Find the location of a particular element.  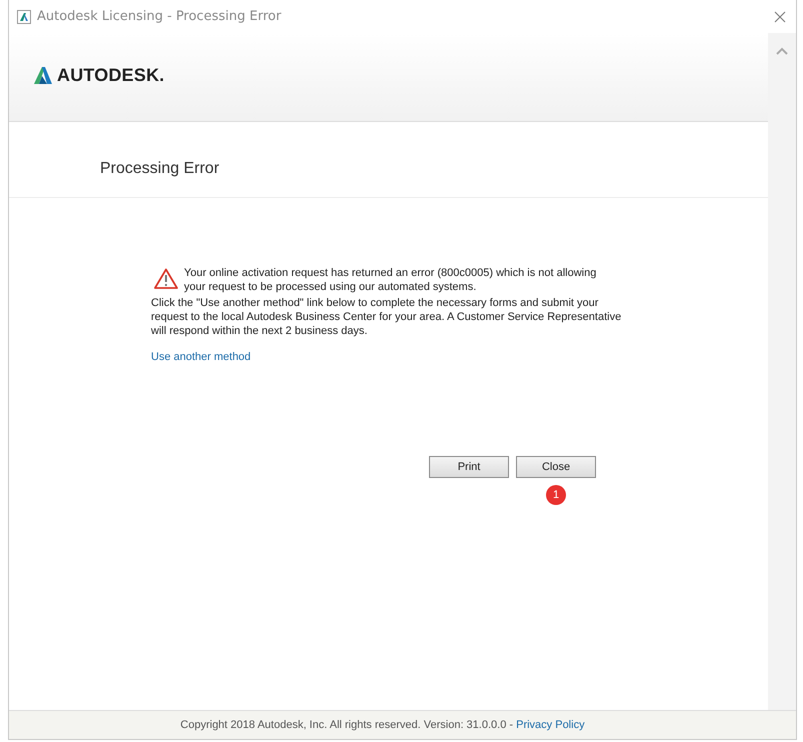

page-title: Processing Error is located at coordinates (160, 169).